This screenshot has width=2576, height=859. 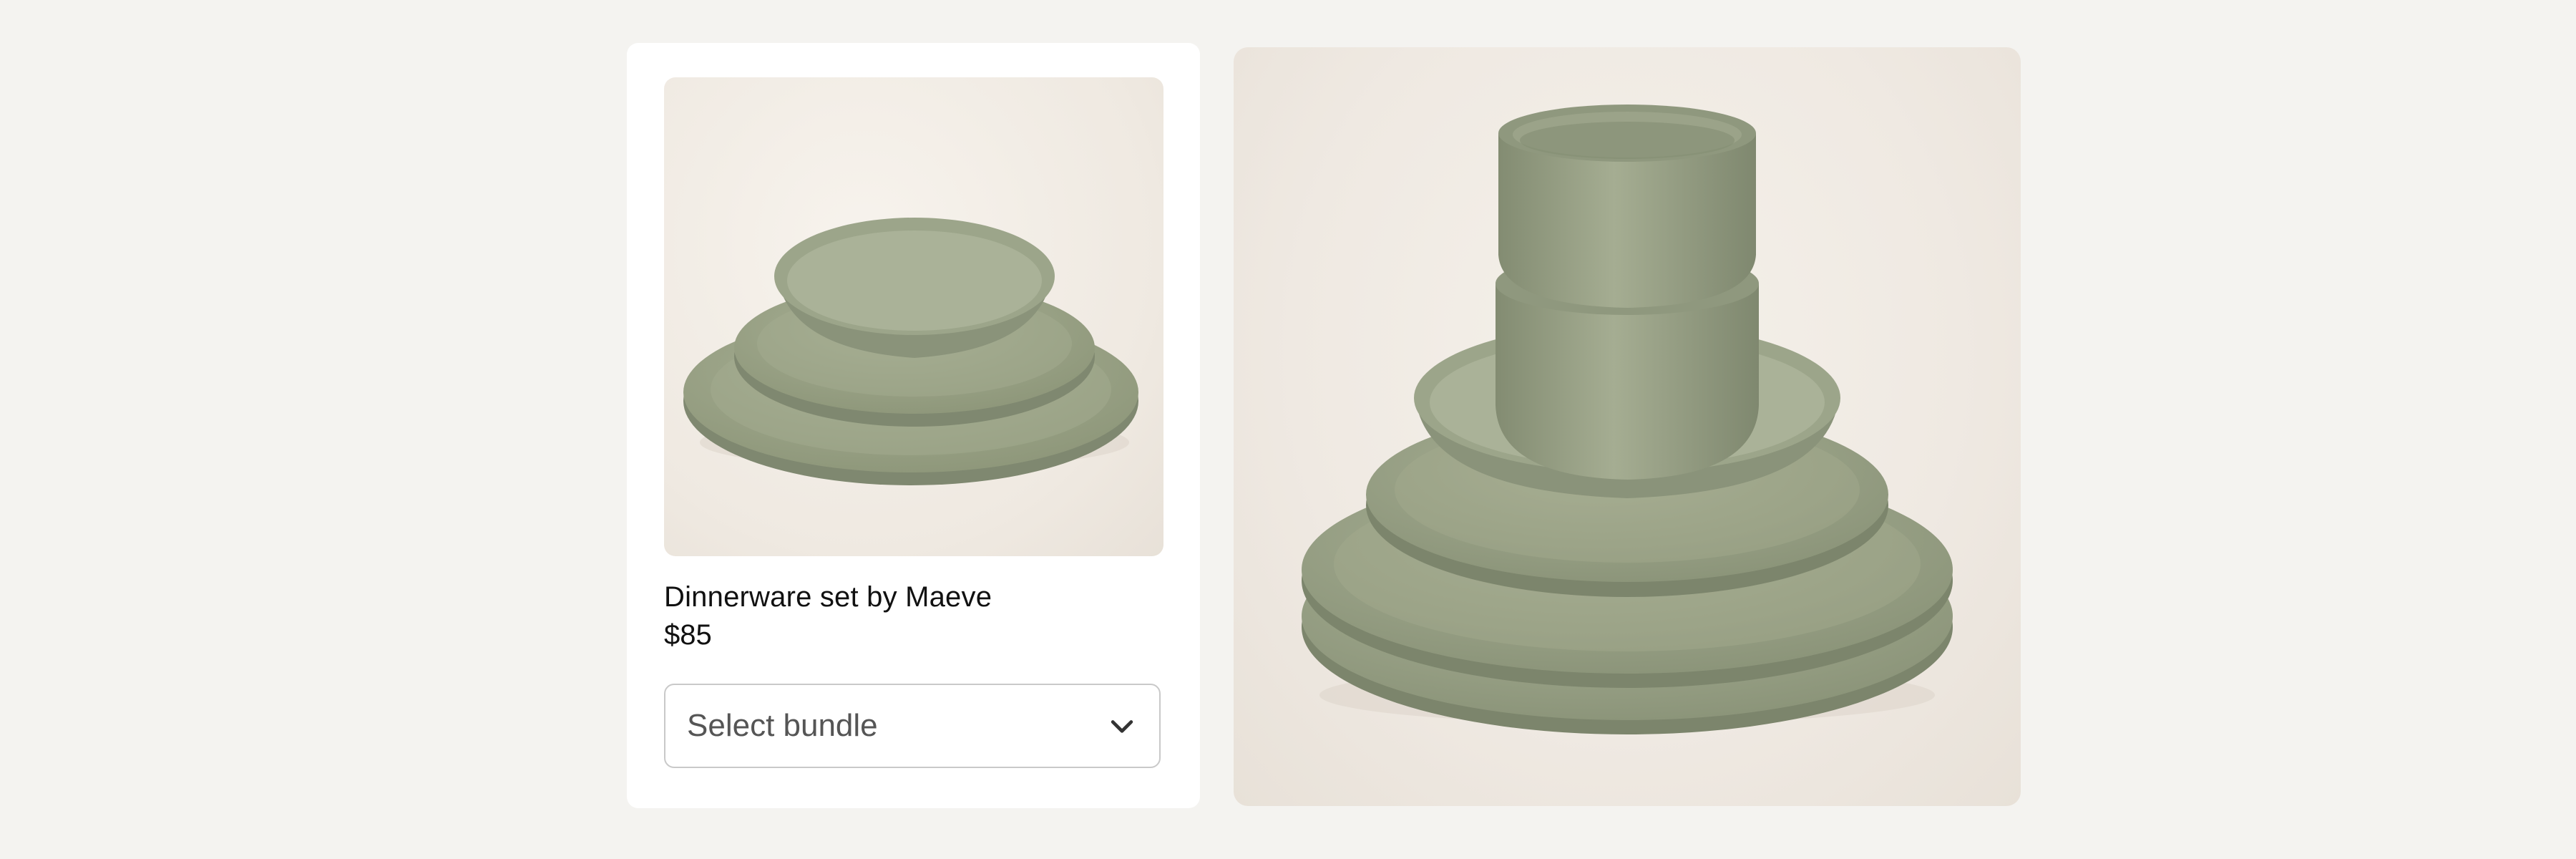 I want to click on bundle-select: Select bundle, so click(x=912, y=726).